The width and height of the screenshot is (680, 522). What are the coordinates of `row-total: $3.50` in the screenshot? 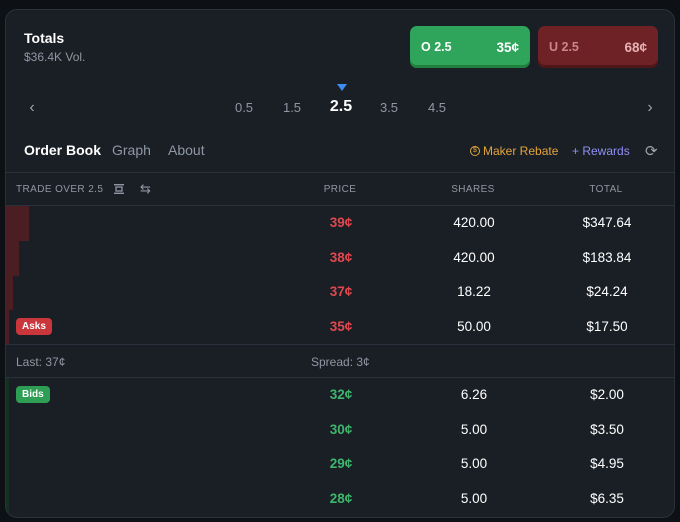 It's located at (607, 429).